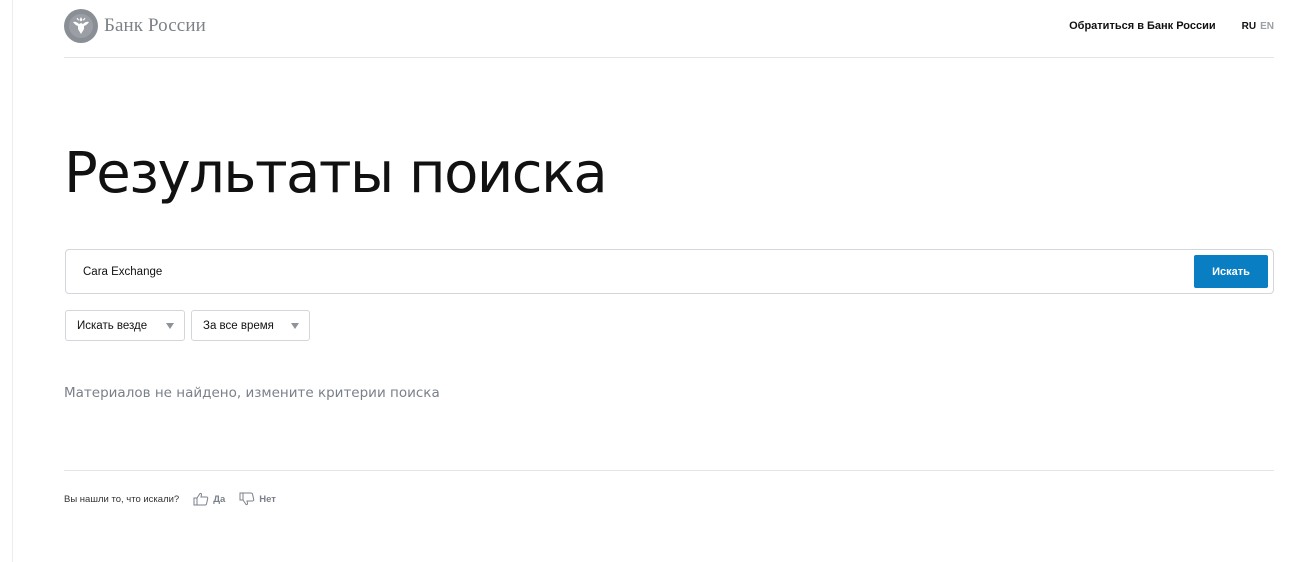 The width and height of the screenshot is (1308, 562). Describe the element at coordinates (257, 499) in the screenshot. I see `feedback-no-button: Нет` at that location.